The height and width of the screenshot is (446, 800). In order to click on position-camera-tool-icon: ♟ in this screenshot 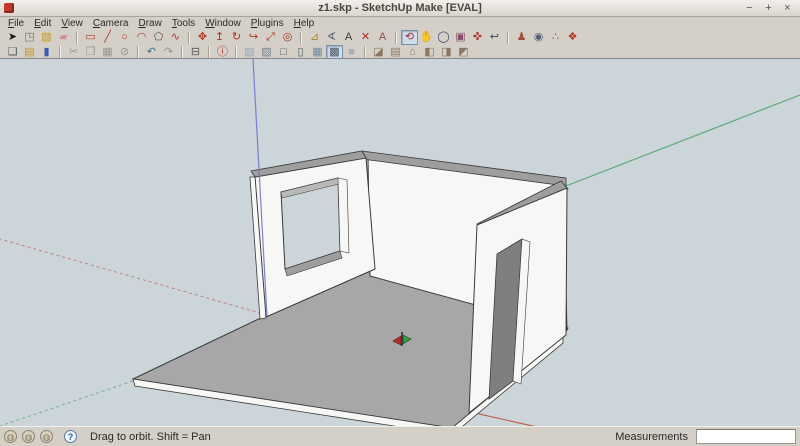, I will do `click(521, 37)`.